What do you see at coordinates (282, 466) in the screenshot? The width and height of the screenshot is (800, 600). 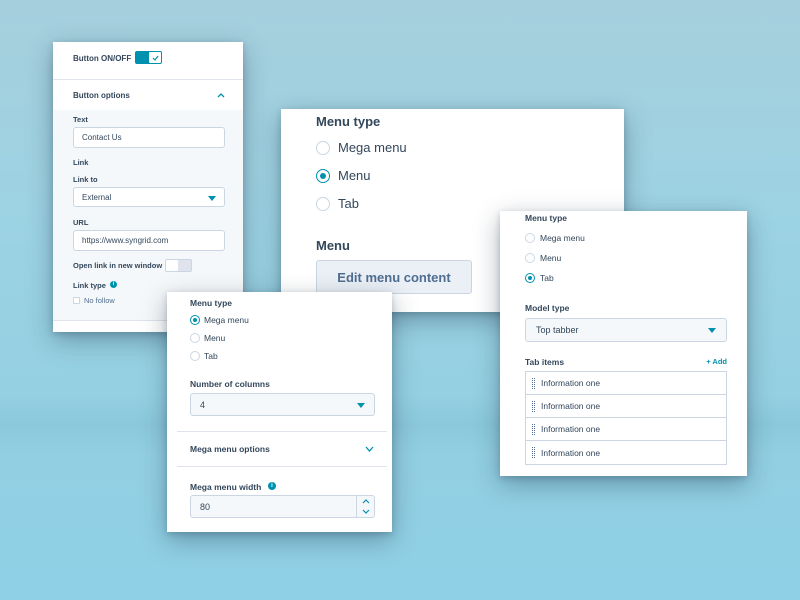 I see `divider` at bounding box center [282, 466].